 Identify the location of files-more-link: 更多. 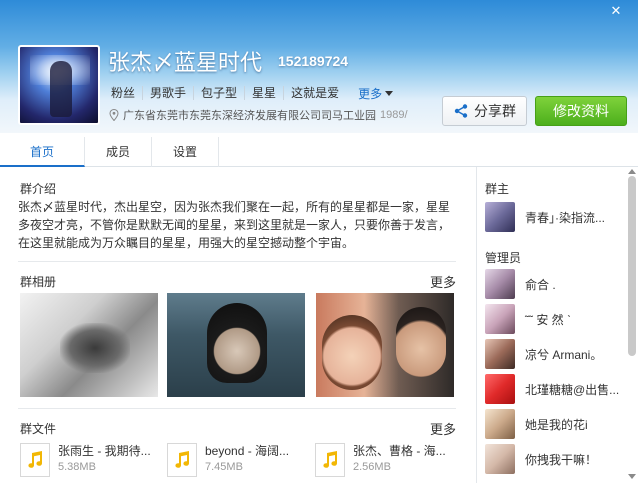
(443, 428).